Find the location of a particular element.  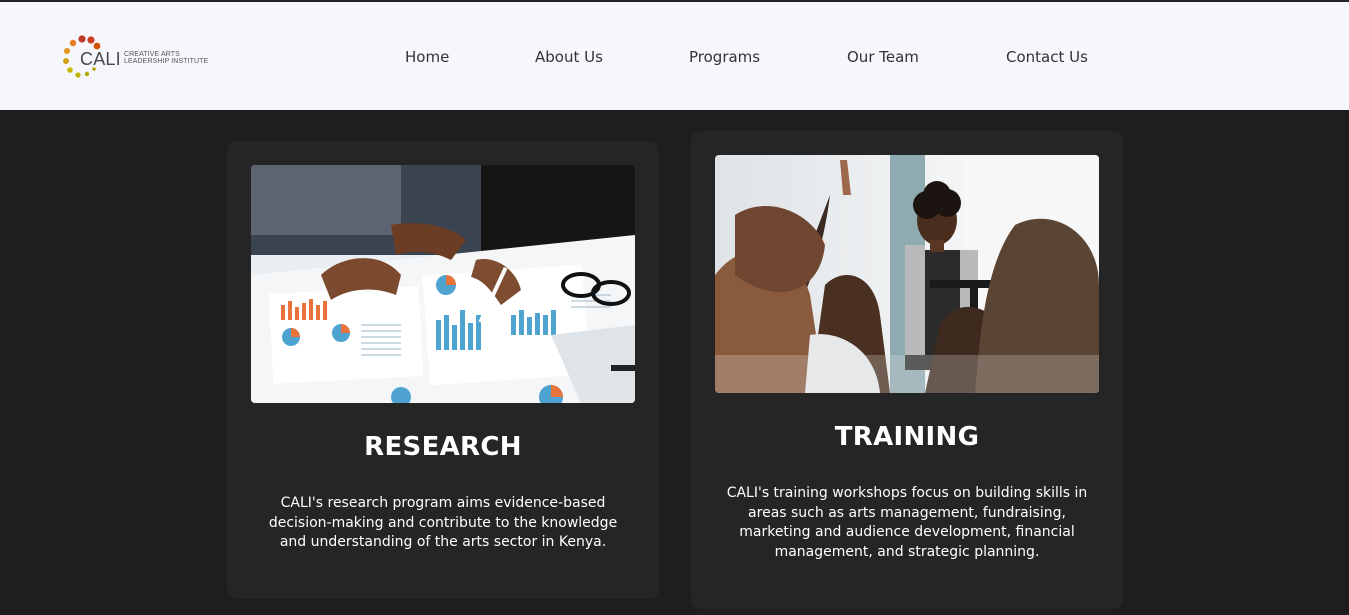

nav-programs: Programs is located at coordinates (724, 57).